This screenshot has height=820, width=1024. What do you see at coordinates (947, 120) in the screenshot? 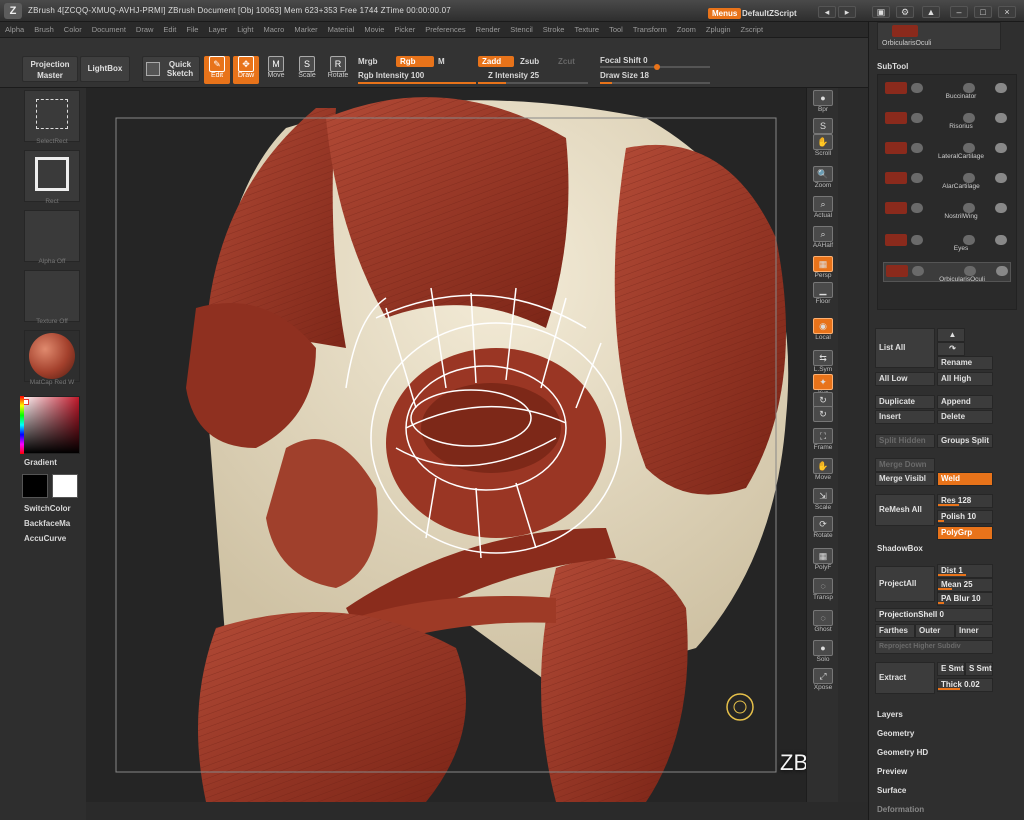
I see `subtool-item: Risorius` at bounding box center [947, 120].